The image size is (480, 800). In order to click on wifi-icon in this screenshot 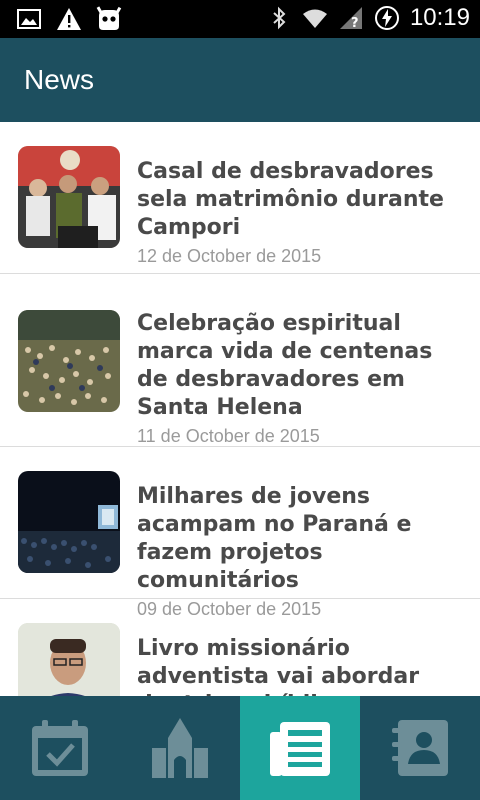, I will do `click(314, 18)`.